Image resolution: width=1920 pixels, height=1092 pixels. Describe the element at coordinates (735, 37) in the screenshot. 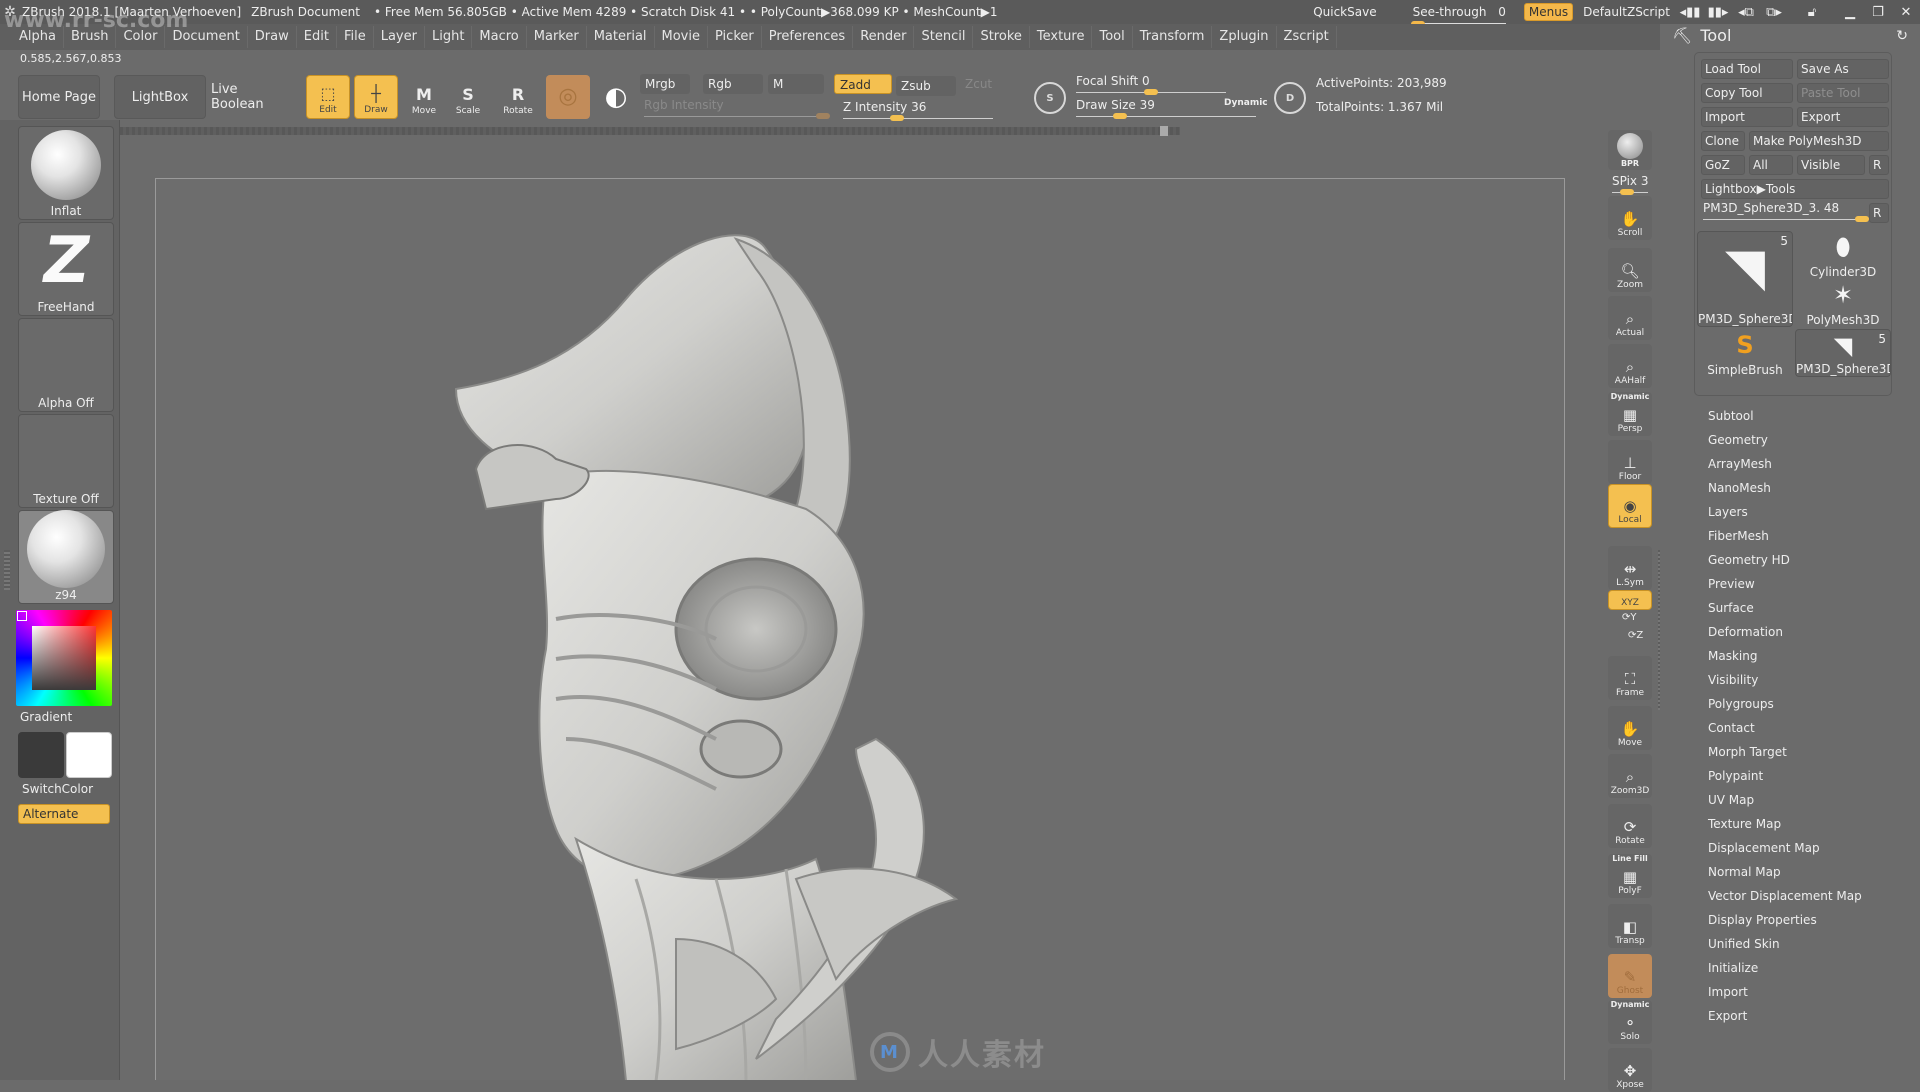

I see `menu-picker: Picker` at that location.